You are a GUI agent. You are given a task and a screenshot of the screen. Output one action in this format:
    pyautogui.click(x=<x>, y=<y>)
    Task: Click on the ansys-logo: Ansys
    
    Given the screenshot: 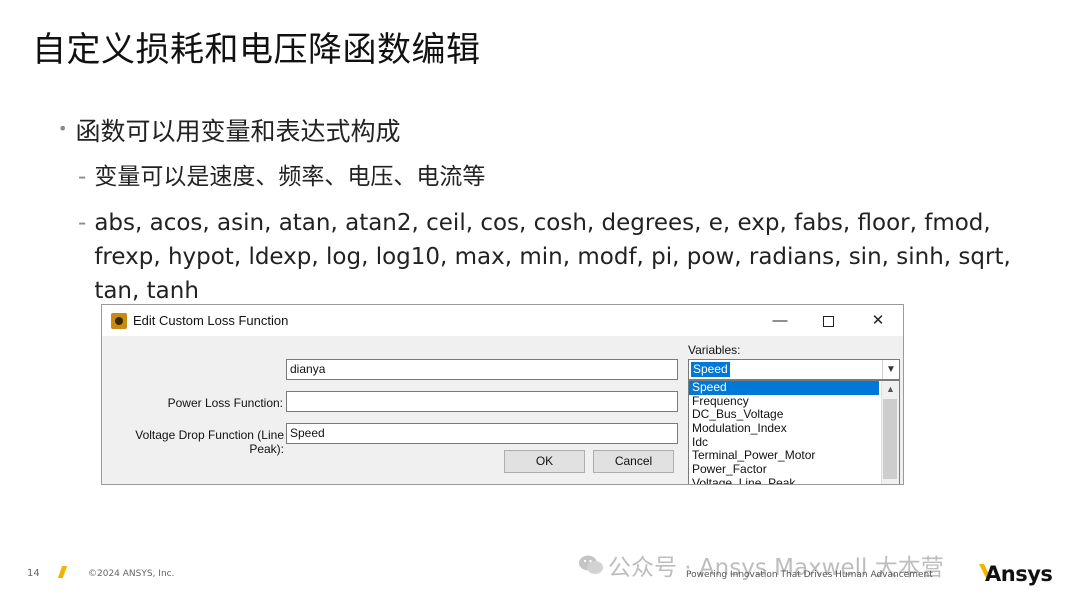 What is the action you would take?
    pyautogui.click(x=1019, y=574)
    